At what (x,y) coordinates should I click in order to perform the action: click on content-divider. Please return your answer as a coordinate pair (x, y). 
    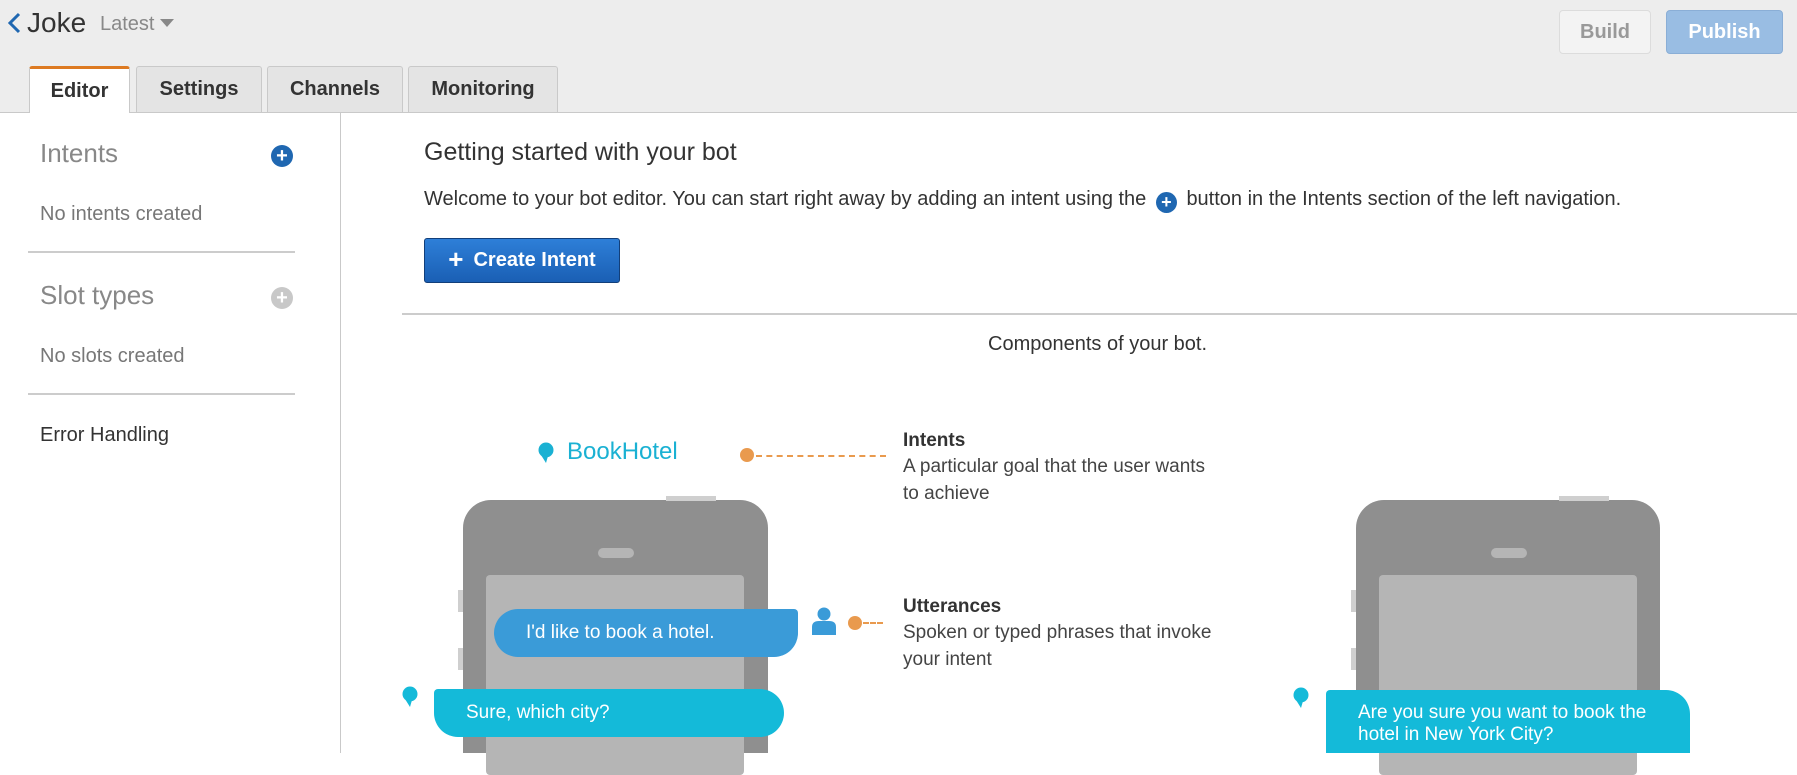
    Looking at the image, I should click on (1099, 314).